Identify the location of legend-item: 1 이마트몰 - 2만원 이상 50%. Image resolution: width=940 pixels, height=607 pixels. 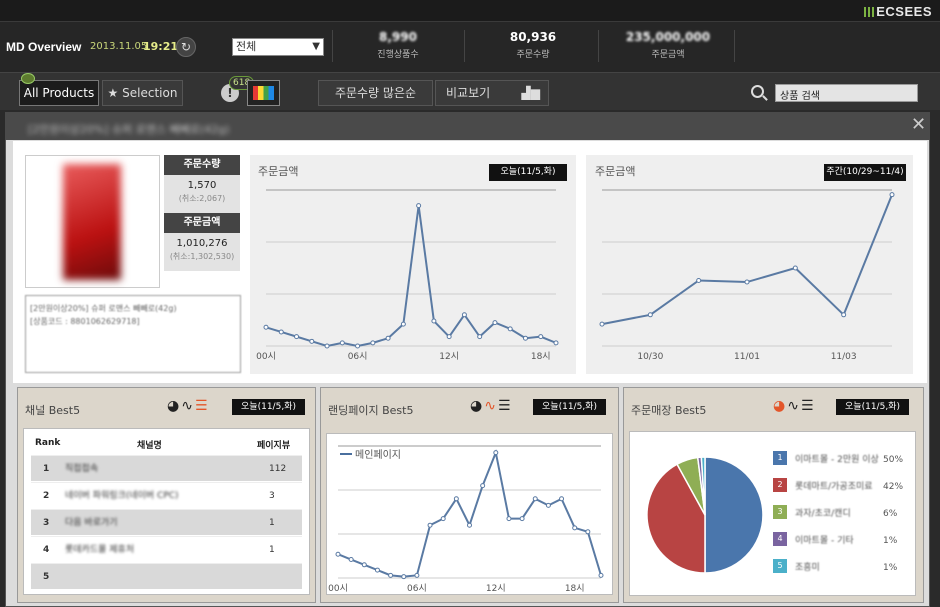
(843, 460).